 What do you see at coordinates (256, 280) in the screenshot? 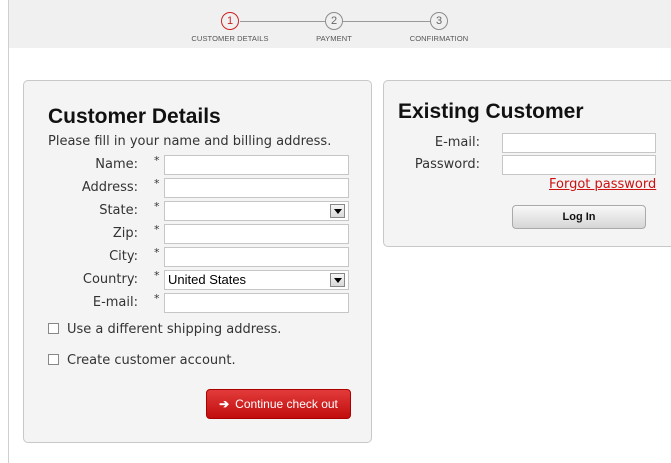
I see `country-select: United States` at bounding box center [256, 280].